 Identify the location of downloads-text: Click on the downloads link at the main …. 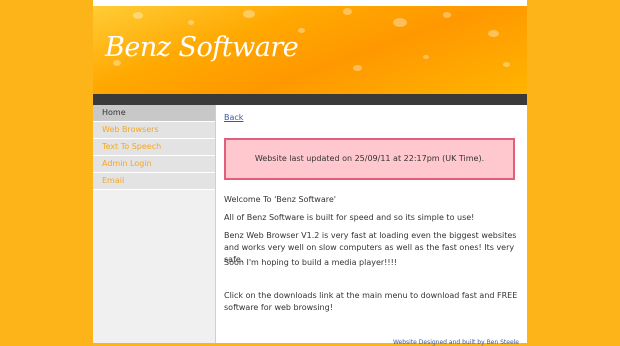
(371, 301).